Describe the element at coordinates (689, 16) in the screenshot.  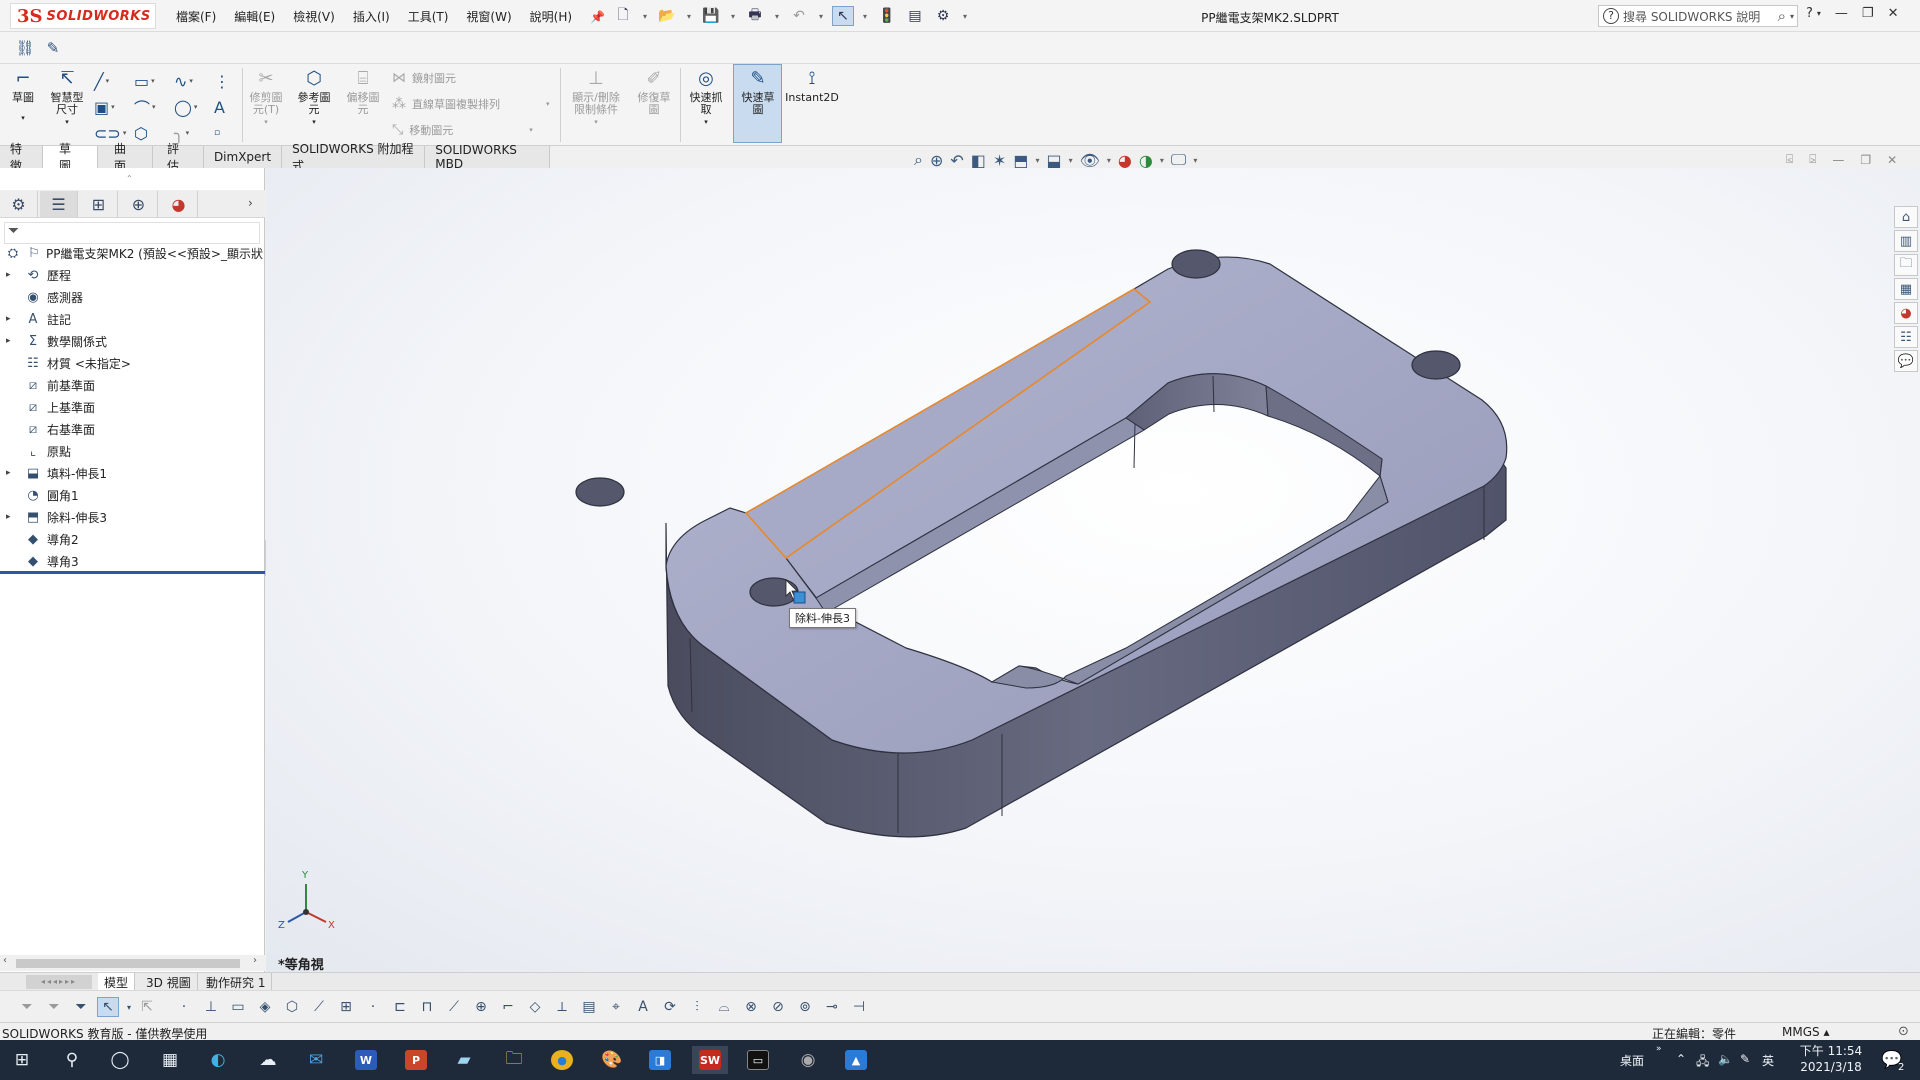
I see `open-dropdown-icon: ▾` at that location.